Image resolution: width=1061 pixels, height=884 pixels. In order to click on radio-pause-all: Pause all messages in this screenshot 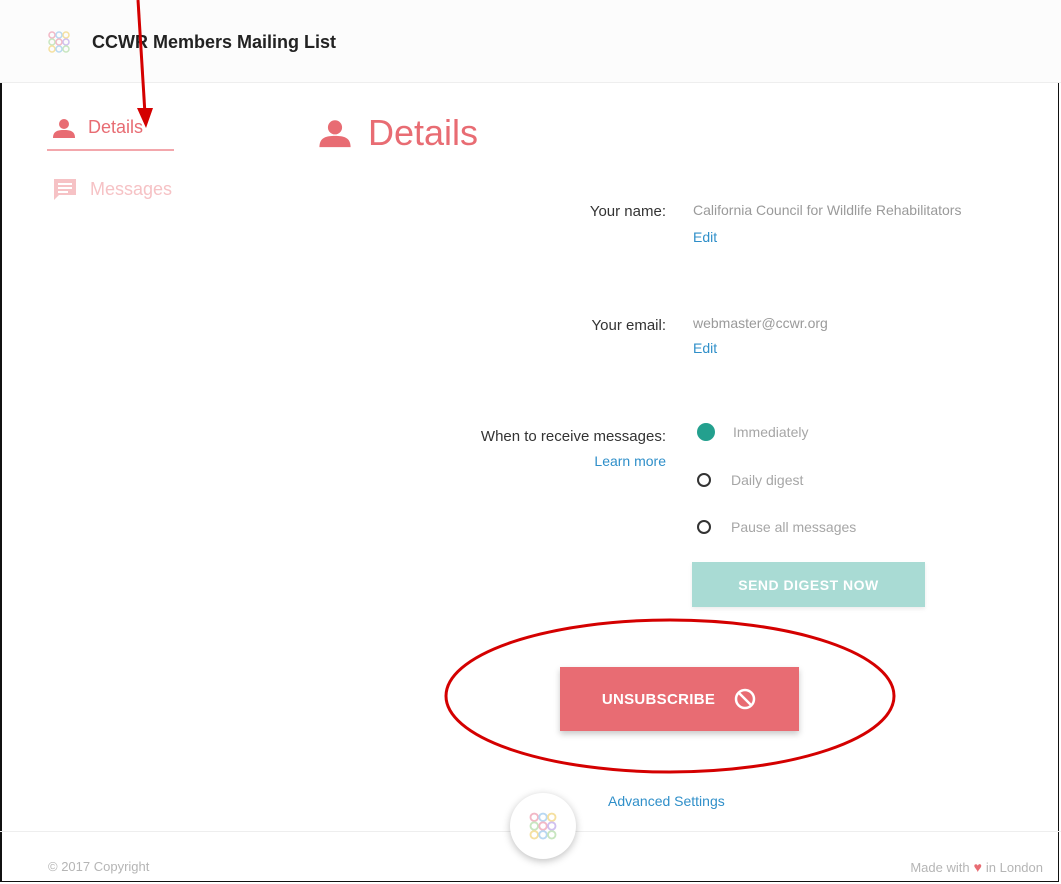, I will do `click(776, 527)`.